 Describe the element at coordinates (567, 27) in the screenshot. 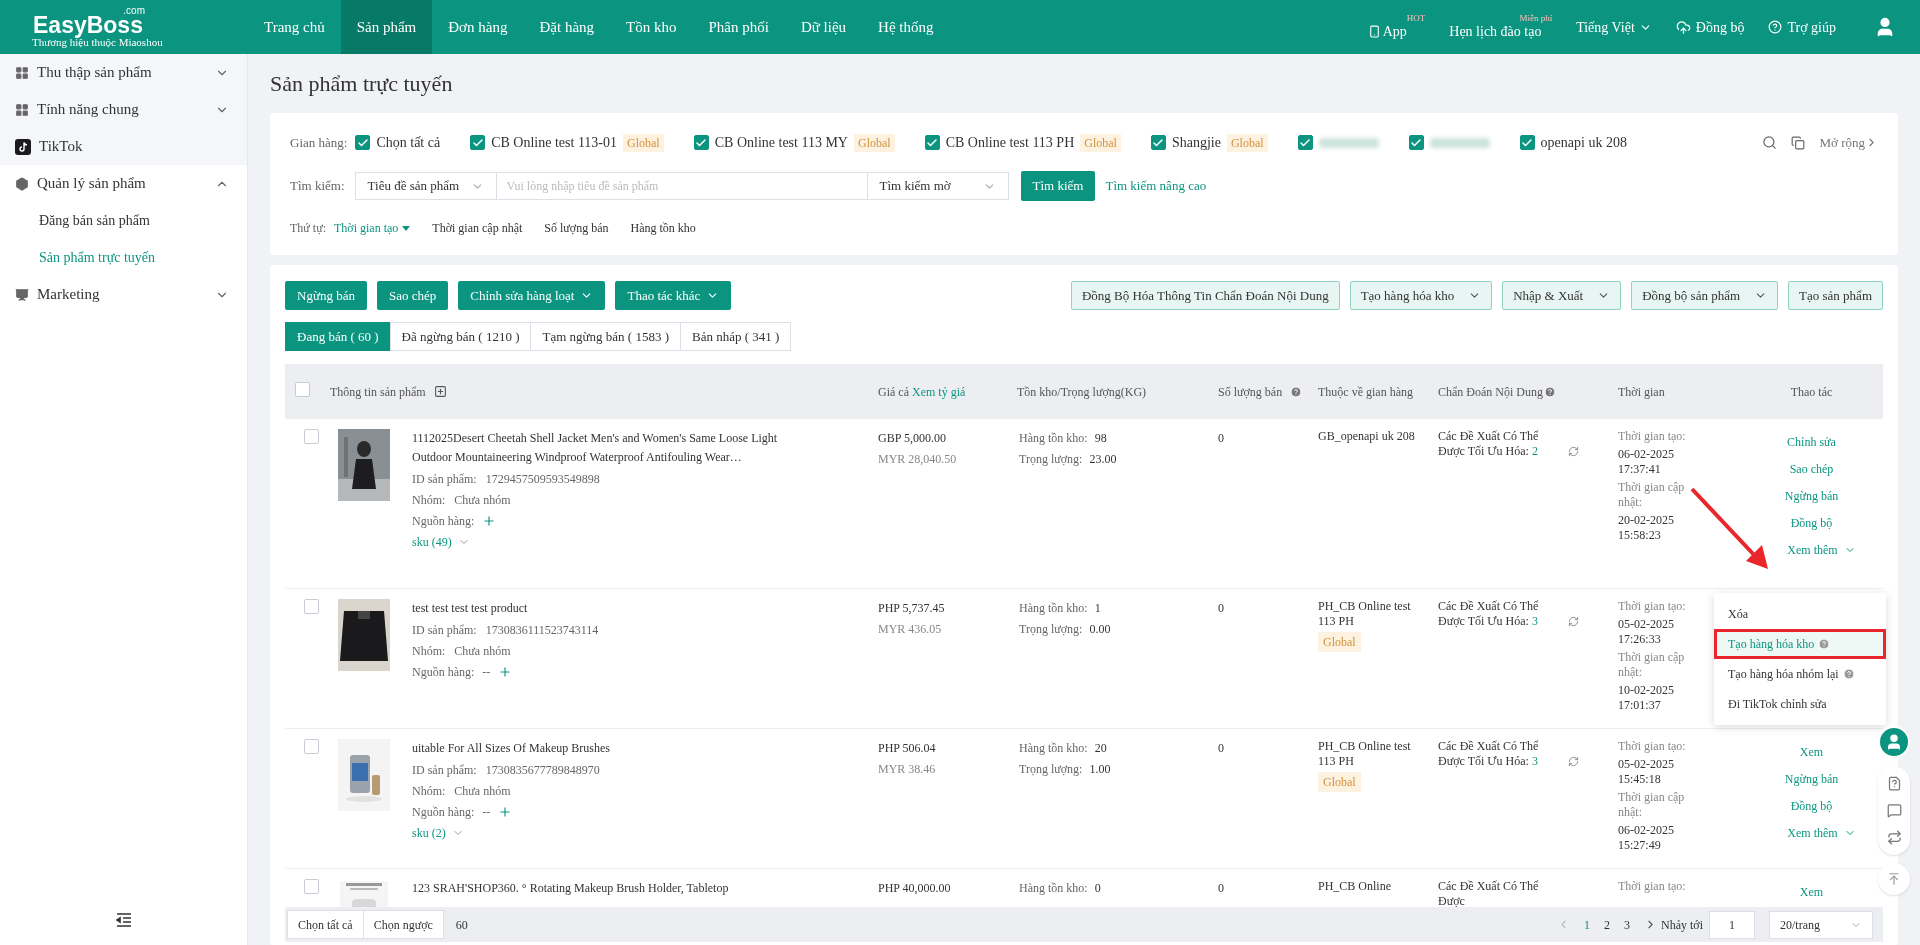

I see `nav-item: Đặt hàng` at that location.